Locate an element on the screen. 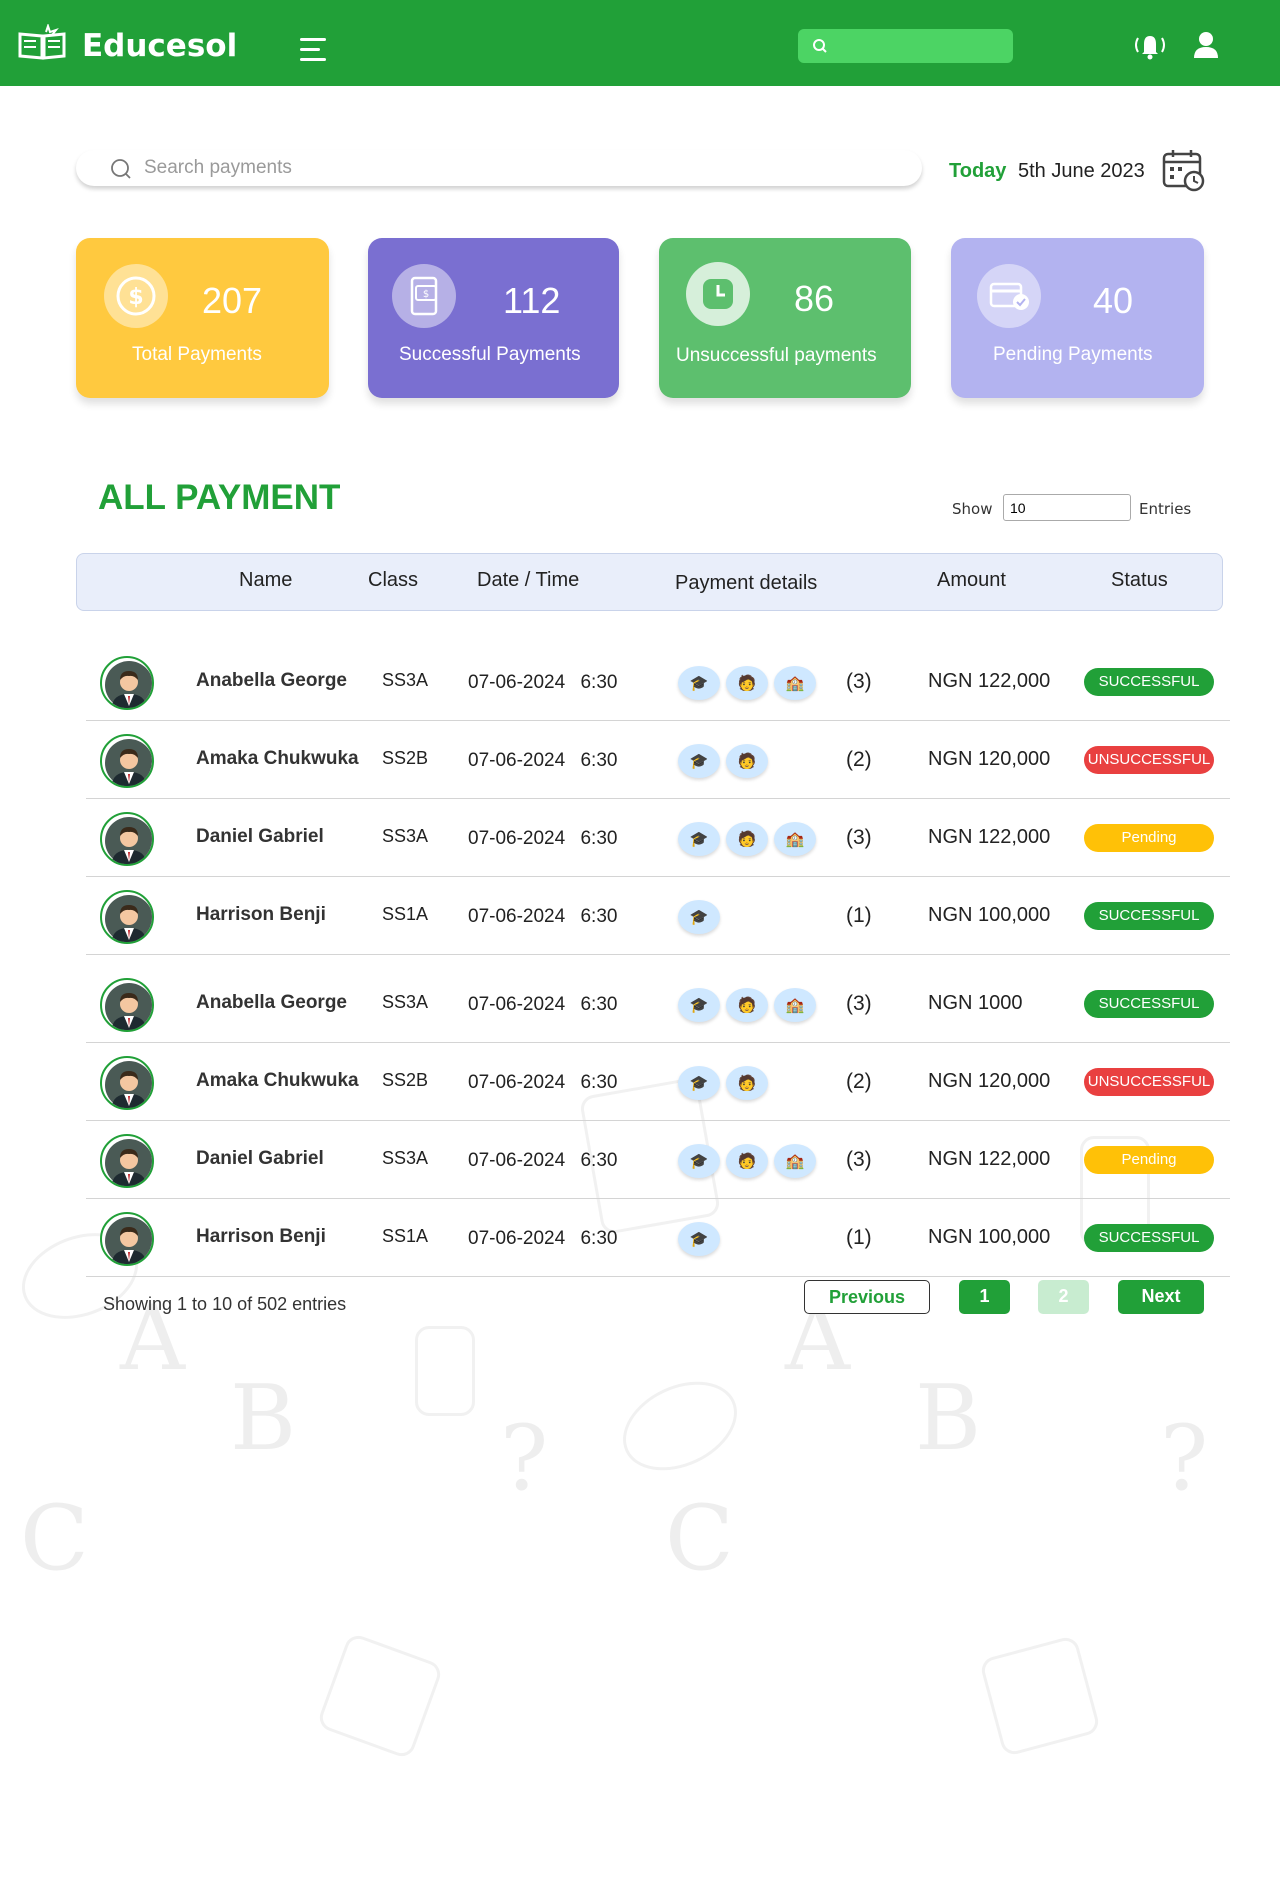  payment-amount: NGN 1000 is located at coordinates (975, 1003).